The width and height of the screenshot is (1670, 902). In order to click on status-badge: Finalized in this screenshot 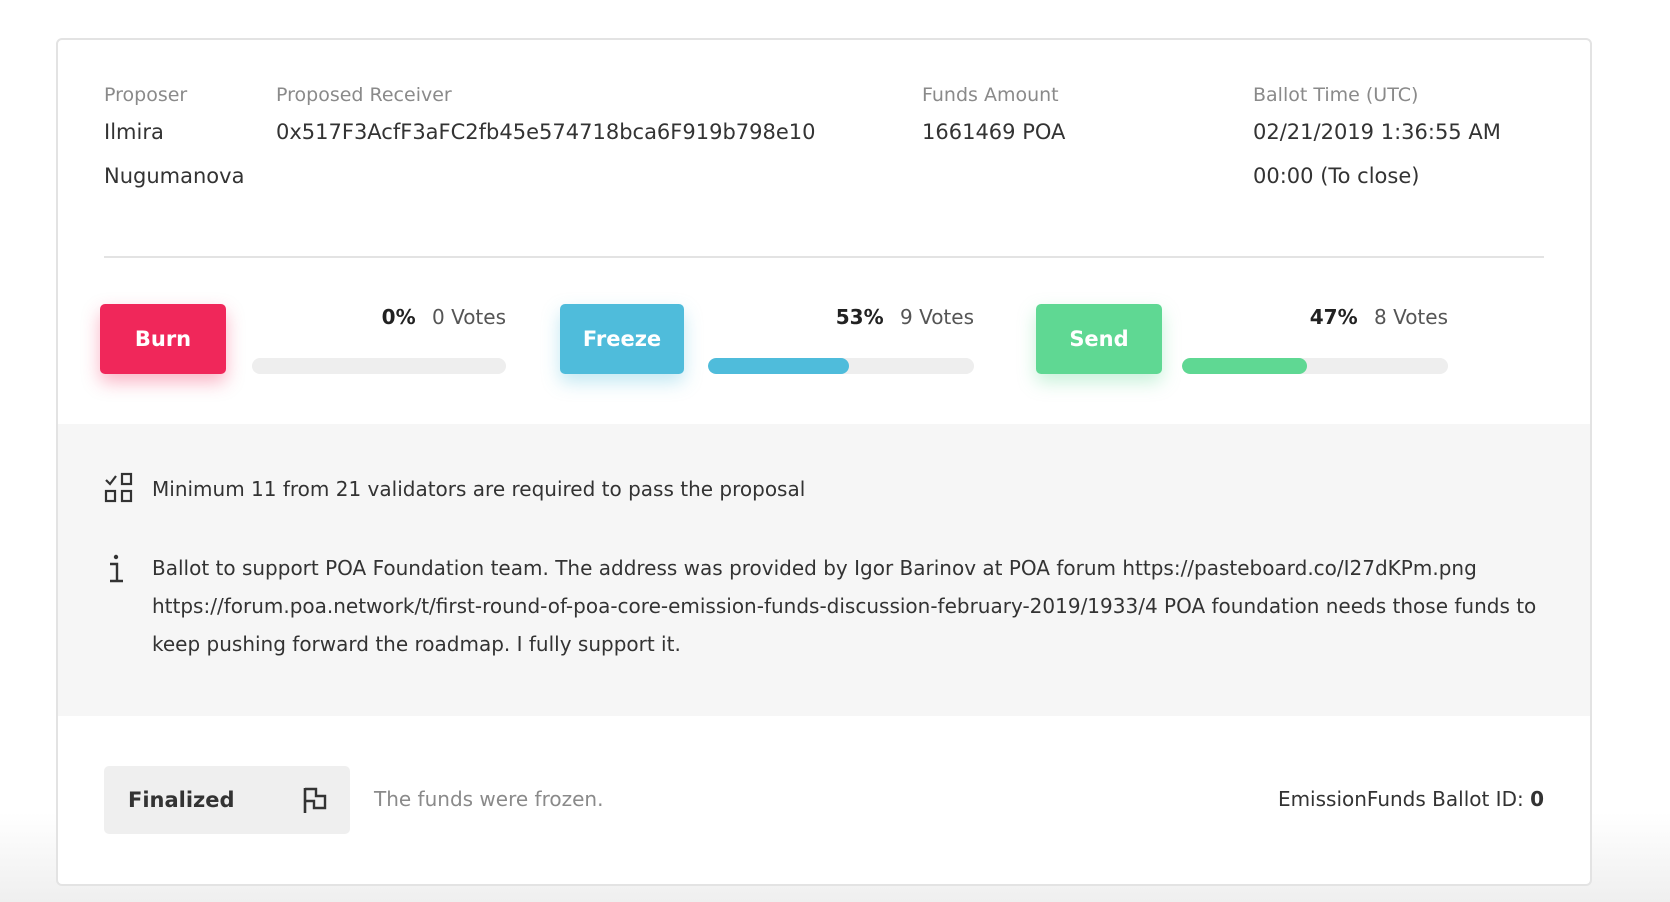, I will do `click(227, 800)`.